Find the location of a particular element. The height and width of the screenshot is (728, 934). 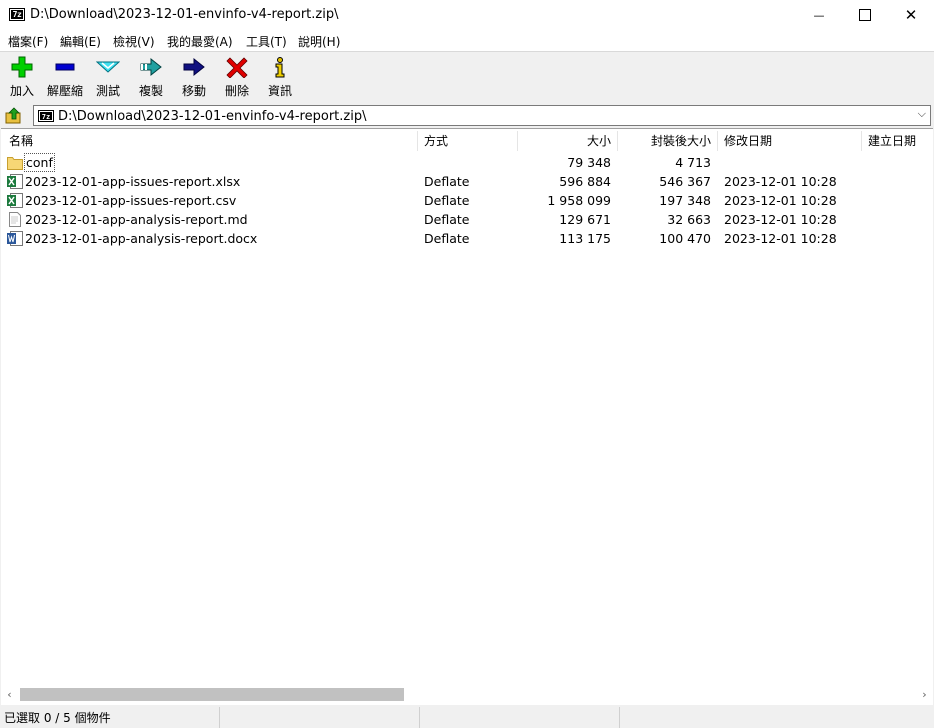

status-bar: 已選取 0 / 5 個物件 is located at coordinates (467, 716).